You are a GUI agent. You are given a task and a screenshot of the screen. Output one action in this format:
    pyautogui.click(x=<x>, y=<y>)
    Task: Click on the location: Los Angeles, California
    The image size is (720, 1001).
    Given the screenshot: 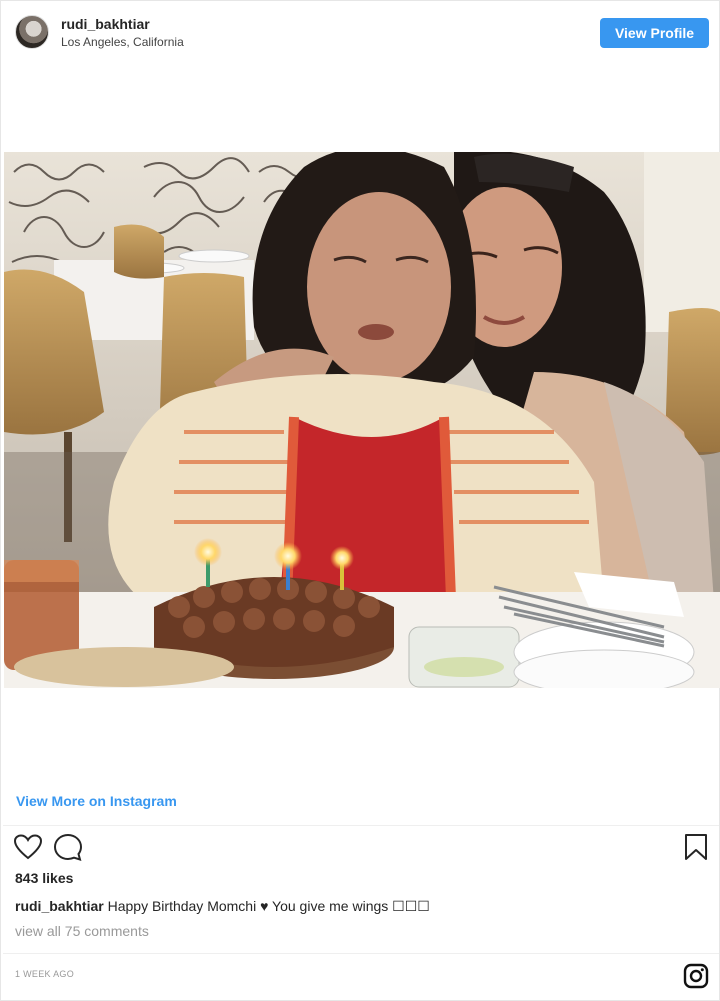 What is the action you would take?
    pyautogui.click(x=122, y=42)
    